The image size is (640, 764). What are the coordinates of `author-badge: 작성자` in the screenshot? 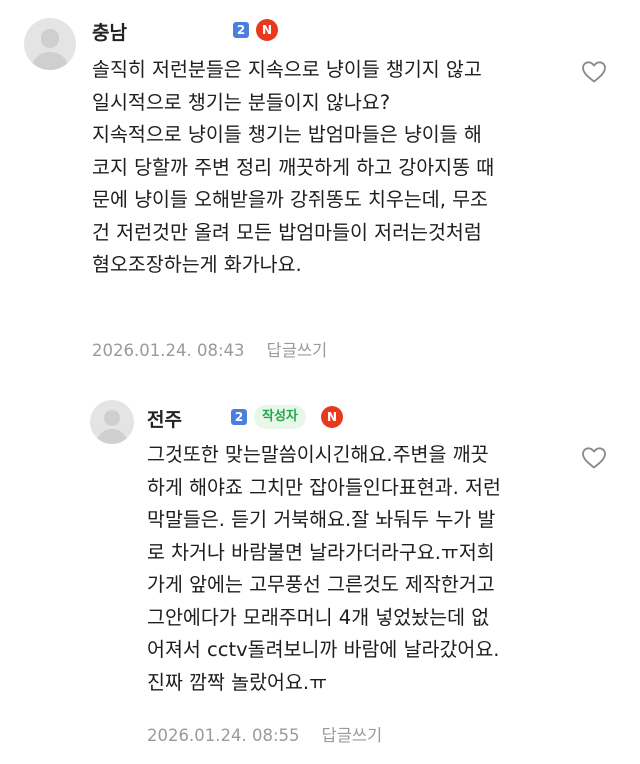 It's located at (280, 417).